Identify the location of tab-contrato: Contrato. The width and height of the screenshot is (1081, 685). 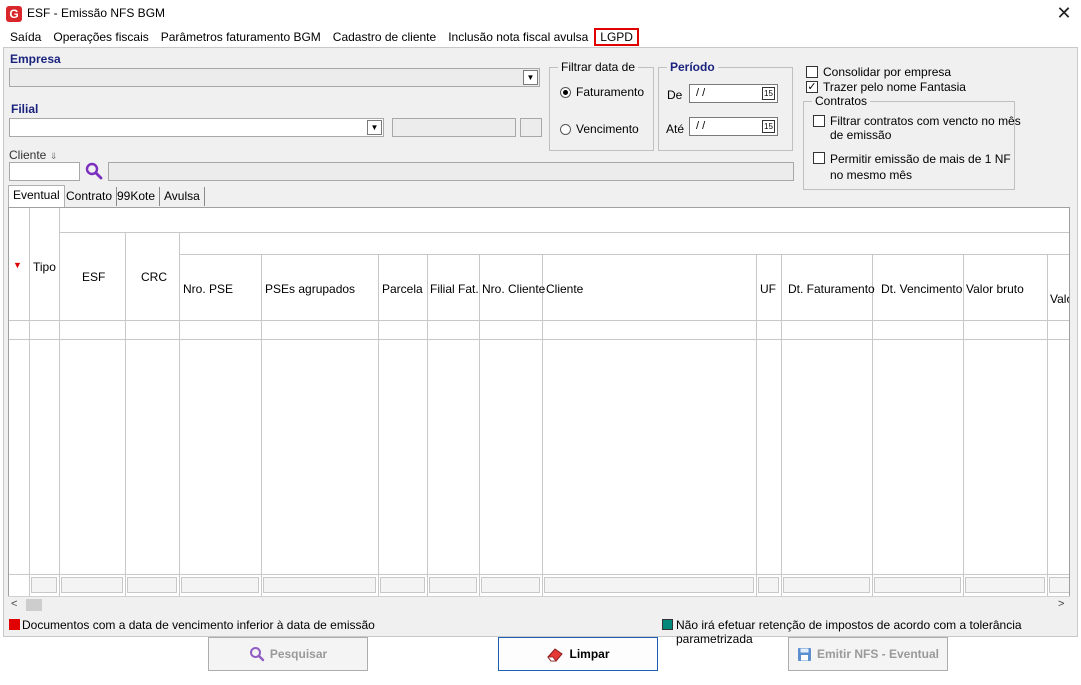
(90, 196).